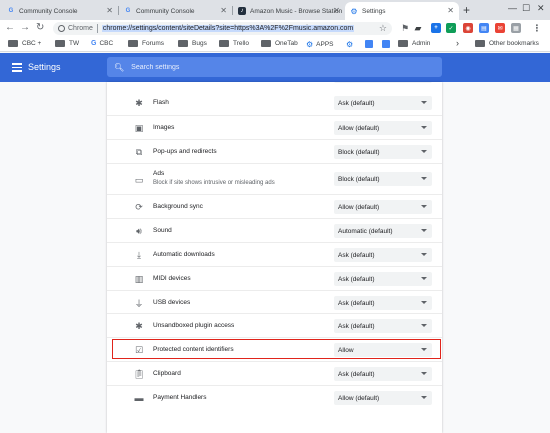 The height and width of the screenshot is (433, 550). I want to click on permission-row-clipped, so click(274, 84).